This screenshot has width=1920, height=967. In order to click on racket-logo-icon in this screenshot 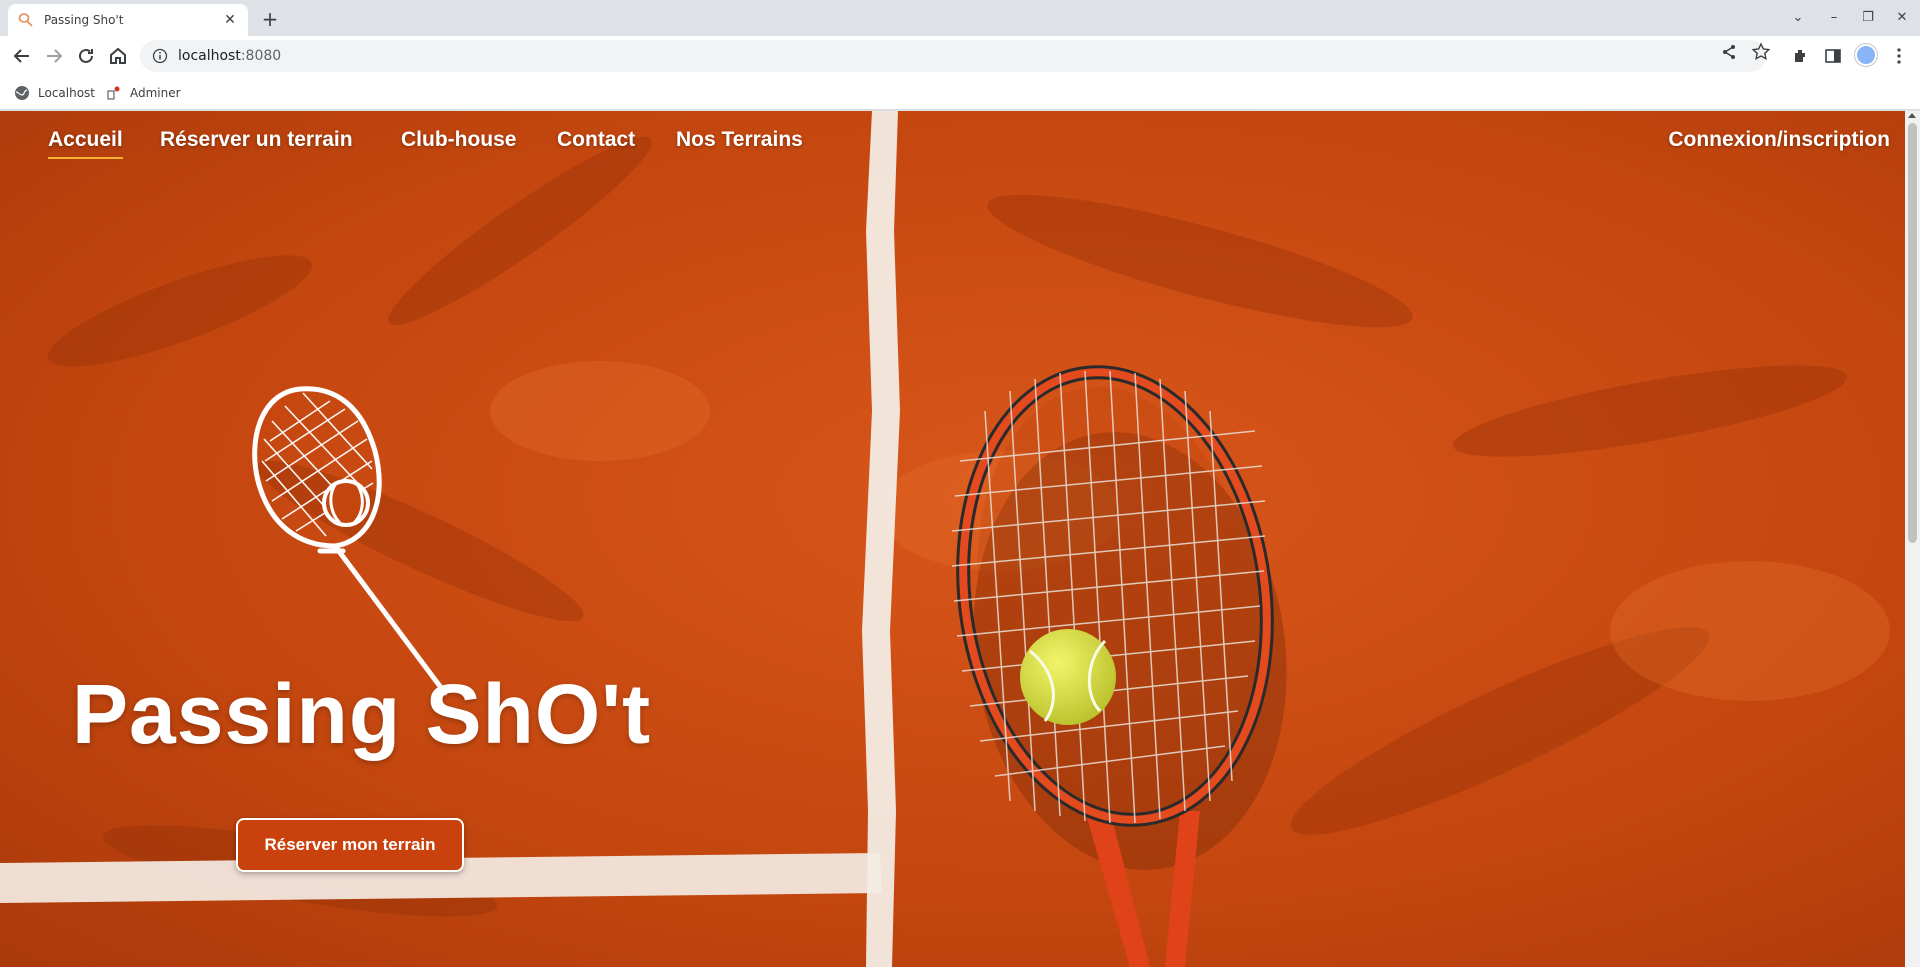, I will do `click(350, 541)`.